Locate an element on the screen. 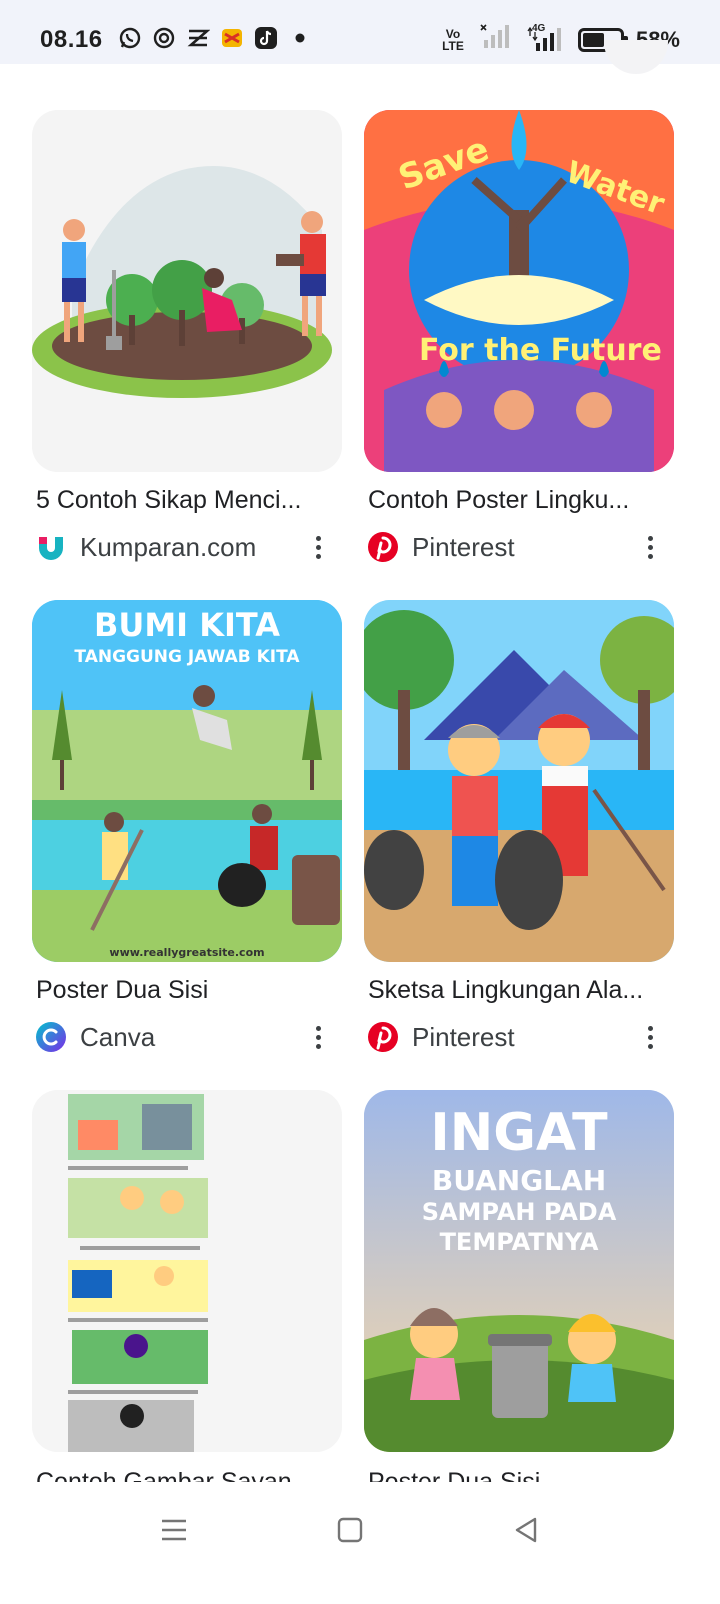  result-source: Canva is located at coordinates (189, 1037).